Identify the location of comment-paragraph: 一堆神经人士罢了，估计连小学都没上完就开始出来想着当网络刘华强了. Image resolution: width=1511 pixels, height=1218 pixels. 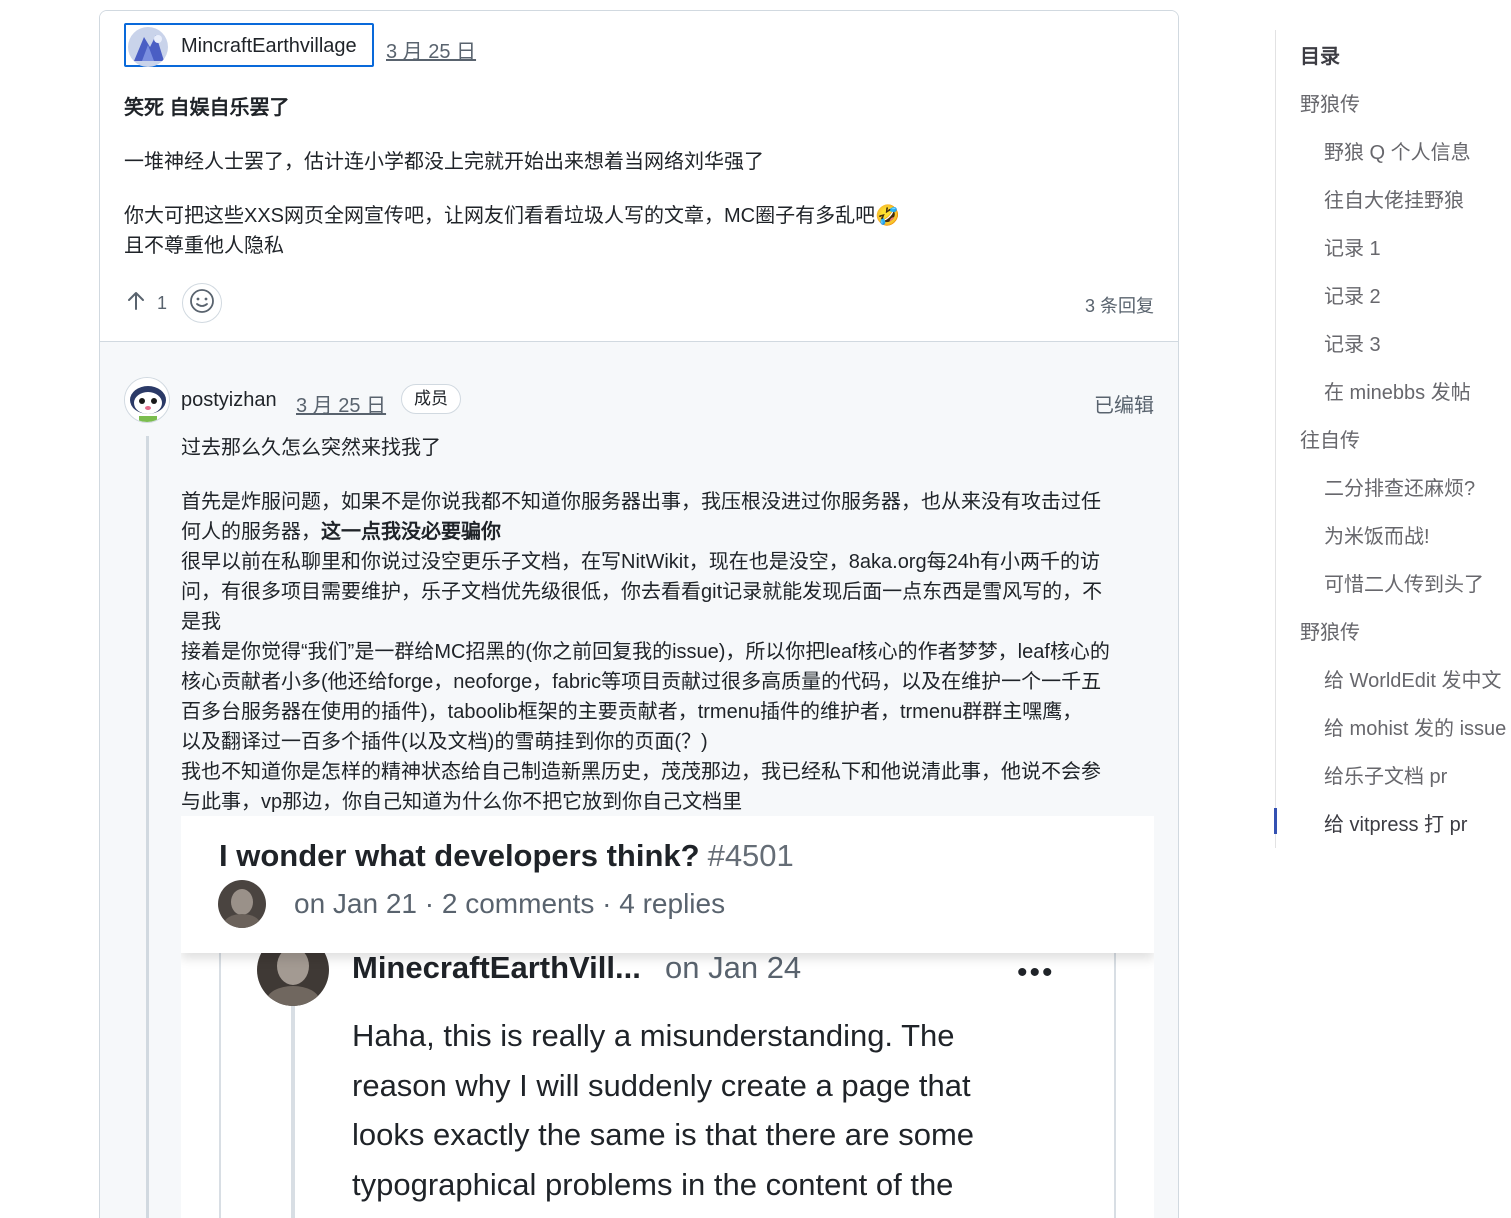
(444, 162).